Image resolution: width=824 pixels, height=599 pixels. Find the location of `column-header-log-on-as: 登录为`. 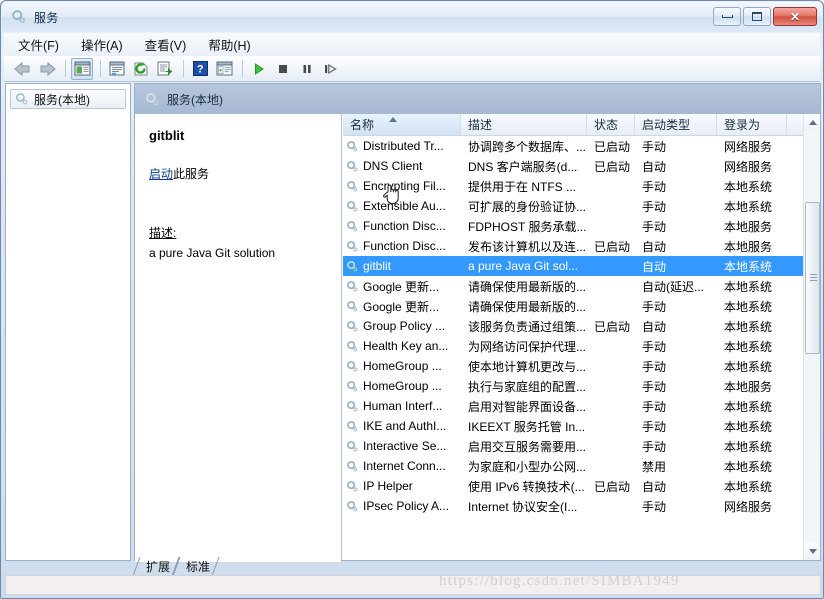

column-header-log-on-as: 登录为 is located at coordinates (752, 124).